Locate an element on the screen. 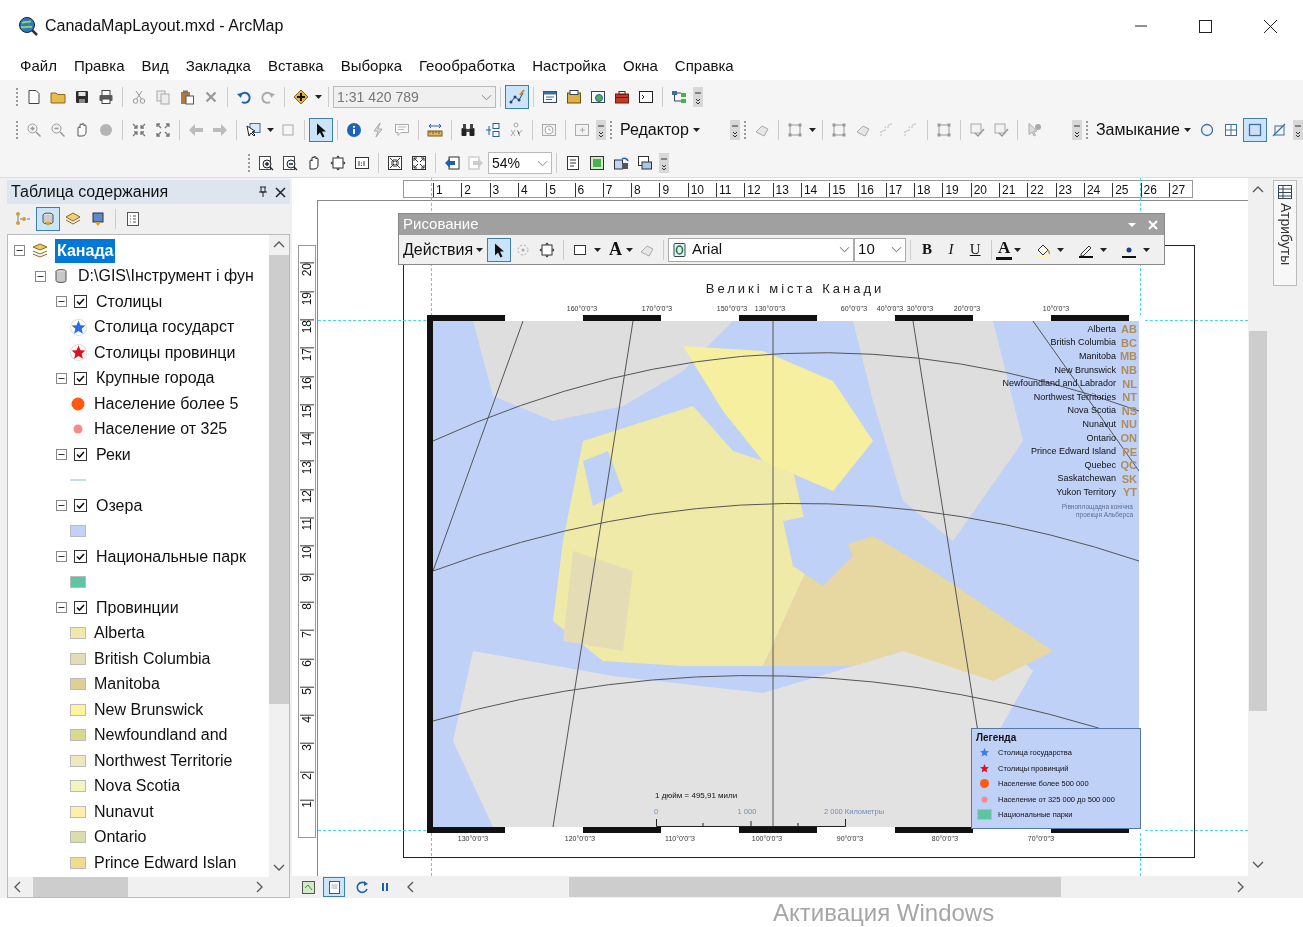 This screenshot has width=1303, height=927. add-data-icon is located at coordinates (301, 97).